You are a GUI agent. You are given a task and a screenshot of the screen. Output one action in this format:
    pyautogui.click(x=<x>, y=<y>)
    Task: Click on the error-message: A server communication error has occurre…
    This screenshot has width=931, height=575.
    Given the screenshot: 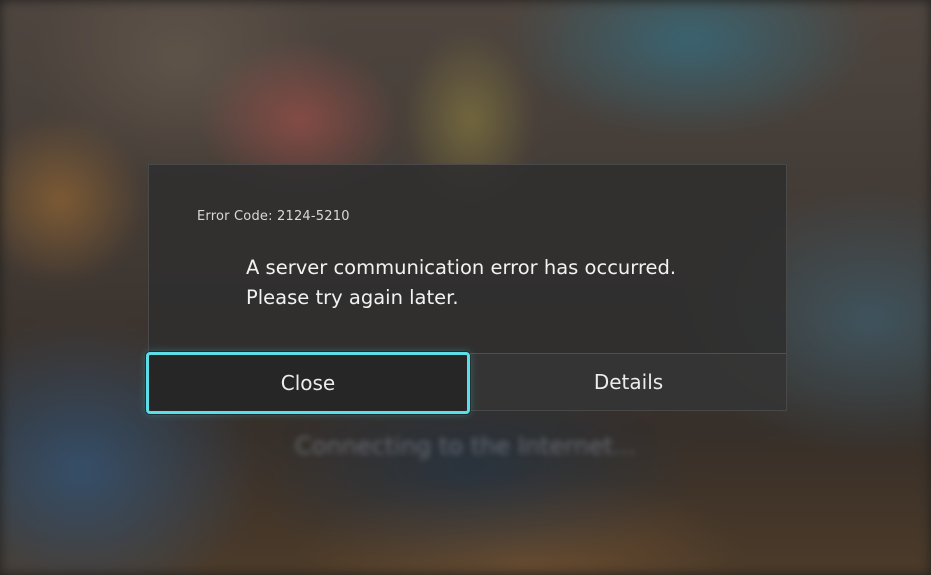 What is the action you would take?
    pyautogui.click(x=461, y=283)
    